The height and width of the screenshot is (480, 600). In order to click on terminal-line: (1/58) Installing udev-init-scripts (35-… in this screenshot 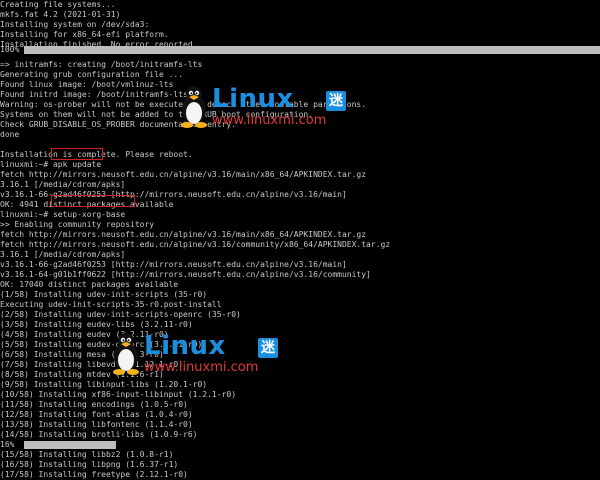, I will do `click(104, 294)`.